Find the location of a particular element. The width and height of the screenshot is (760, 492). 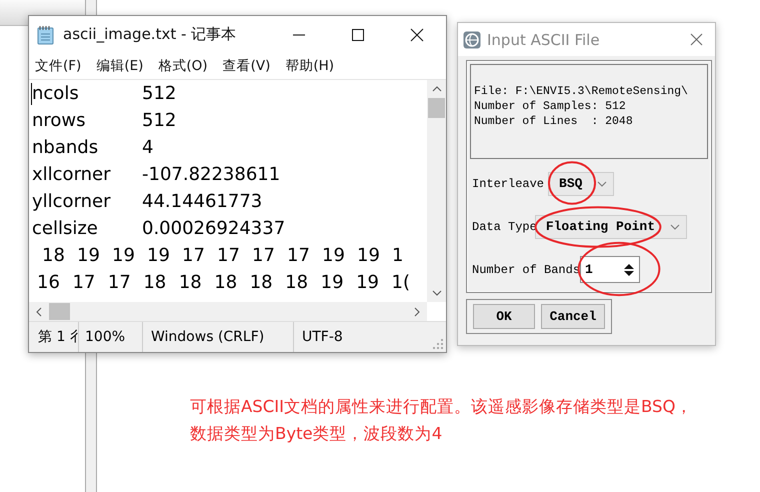

dropdown: BSQ is located at coordinates (581, 184).